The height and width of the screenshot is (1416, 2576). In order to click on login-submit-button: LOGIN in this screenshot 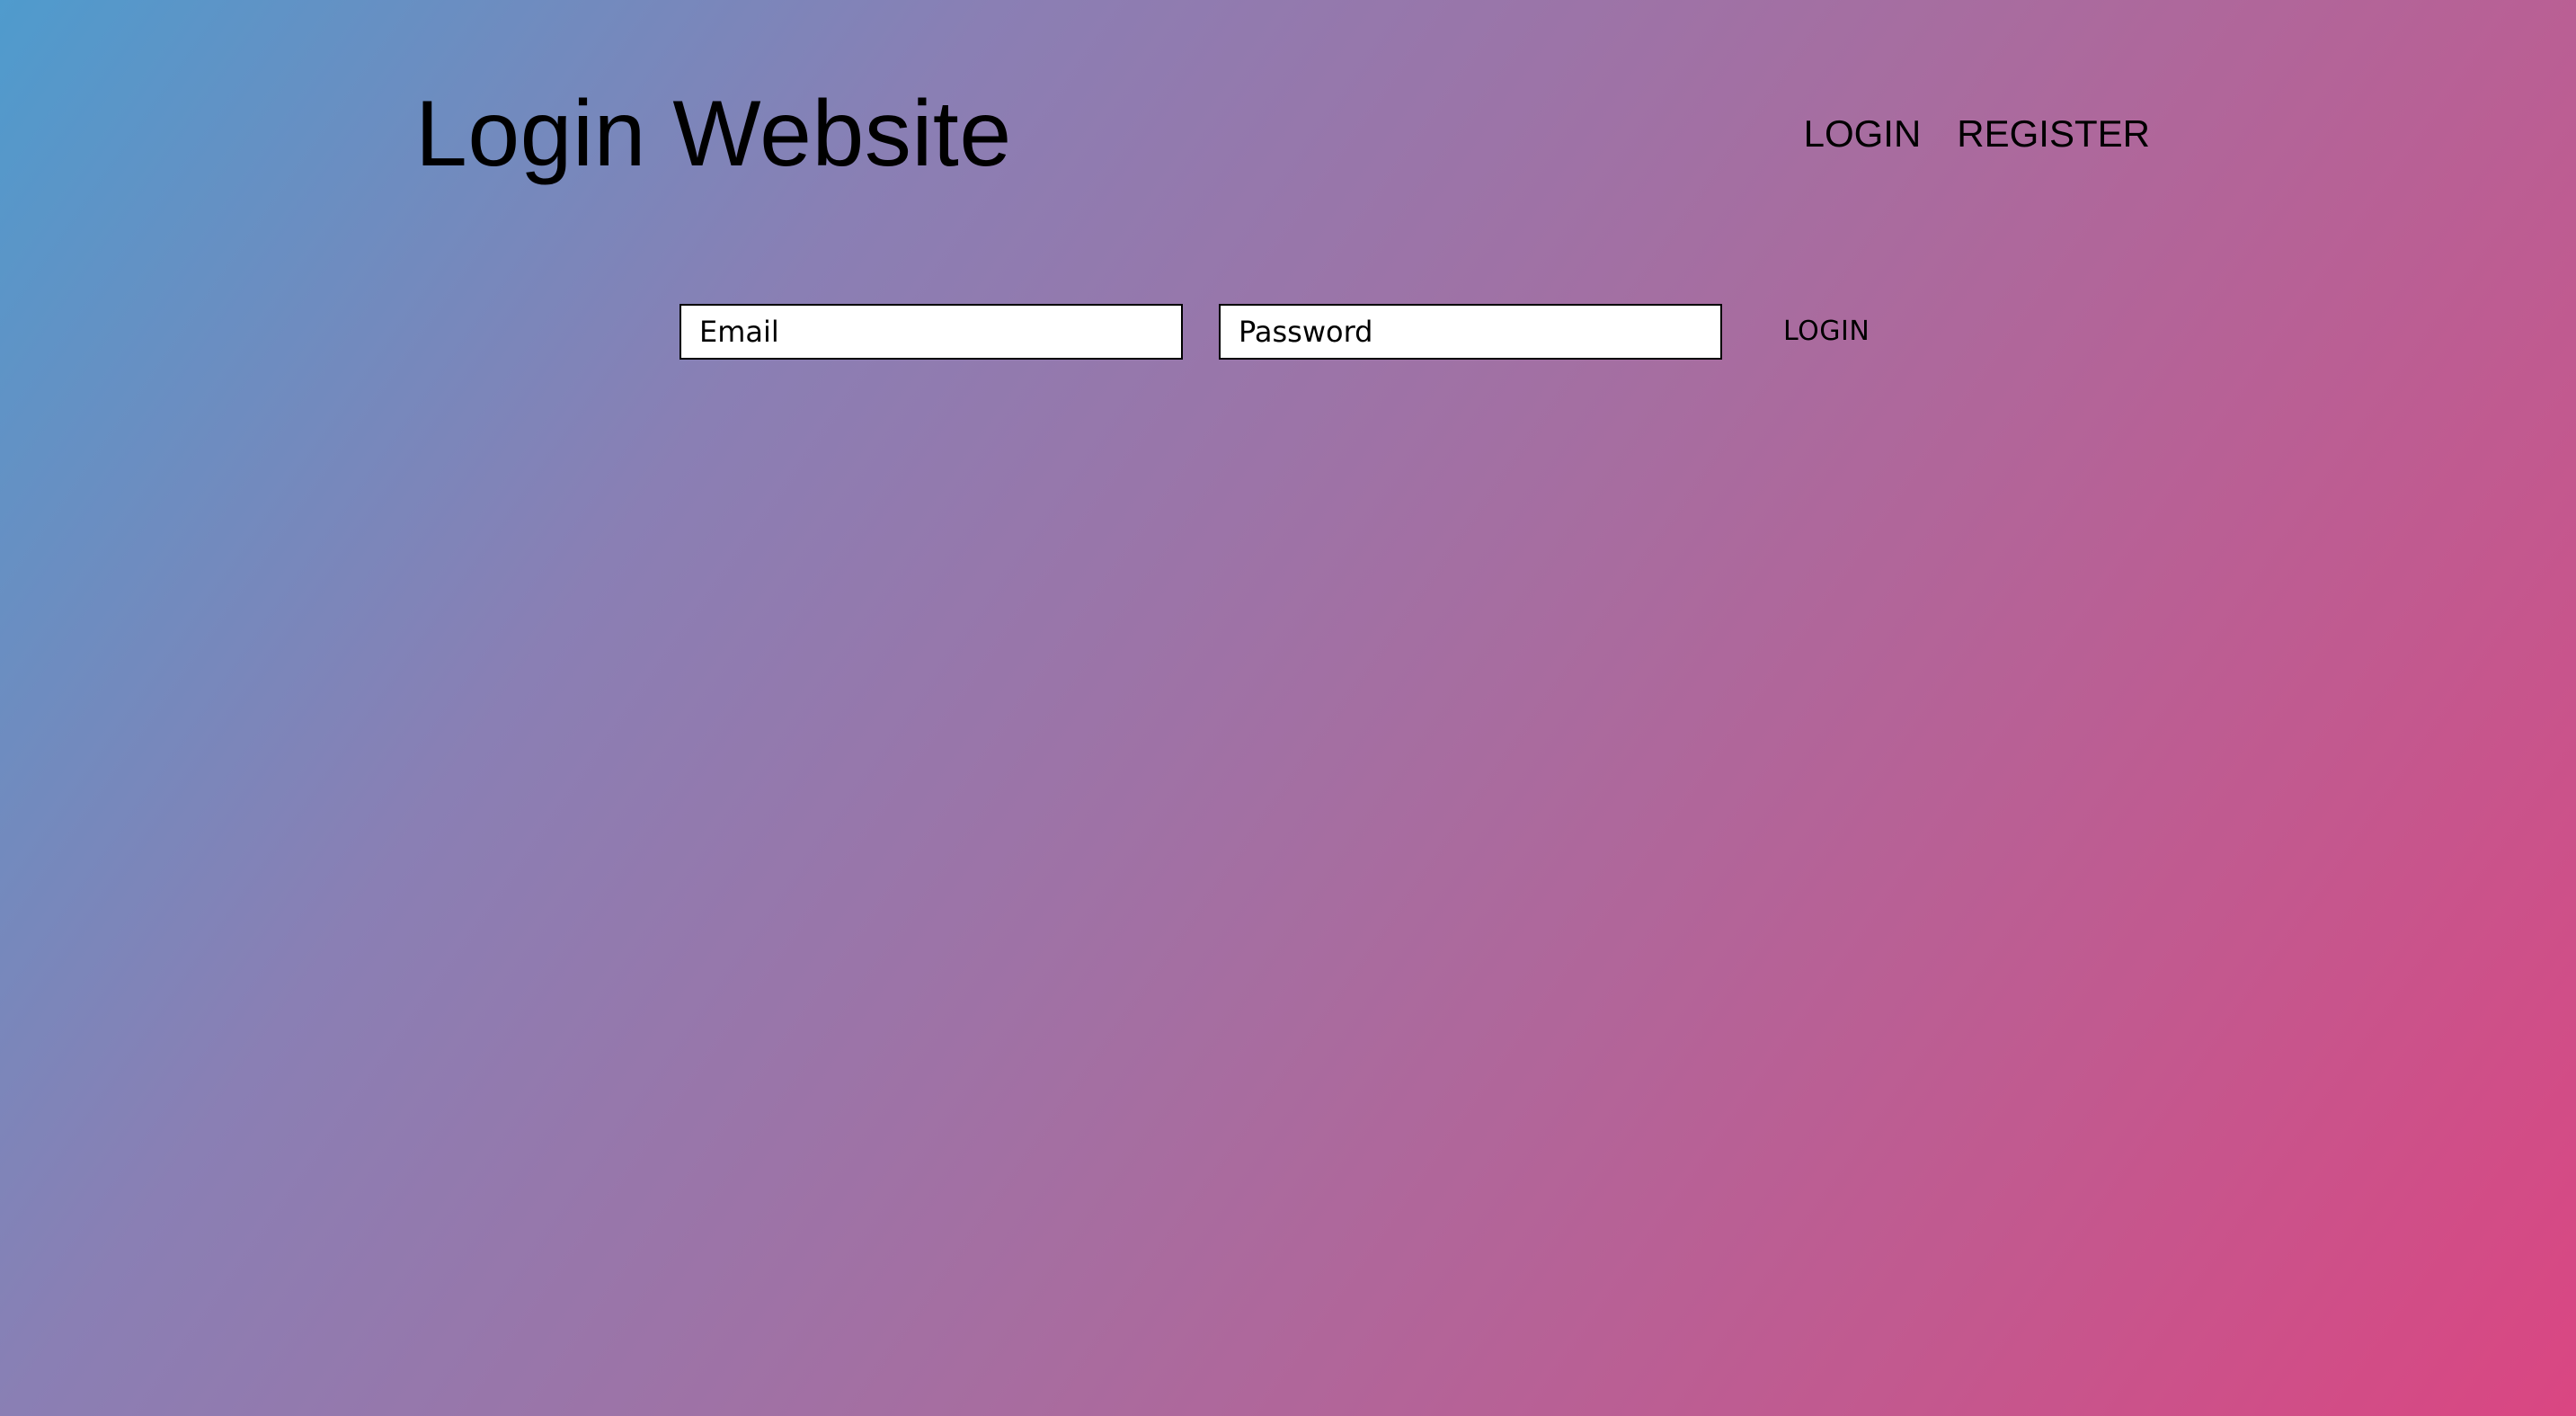, I will do `click(1826, 331)`.